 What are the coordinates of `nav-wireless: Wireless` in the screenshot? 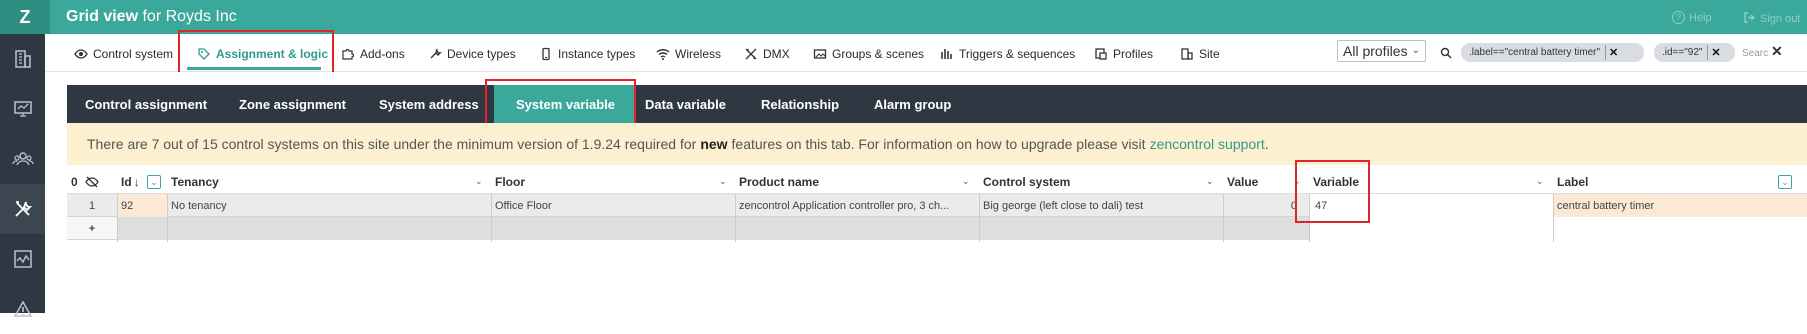 It's located at (688, 54).